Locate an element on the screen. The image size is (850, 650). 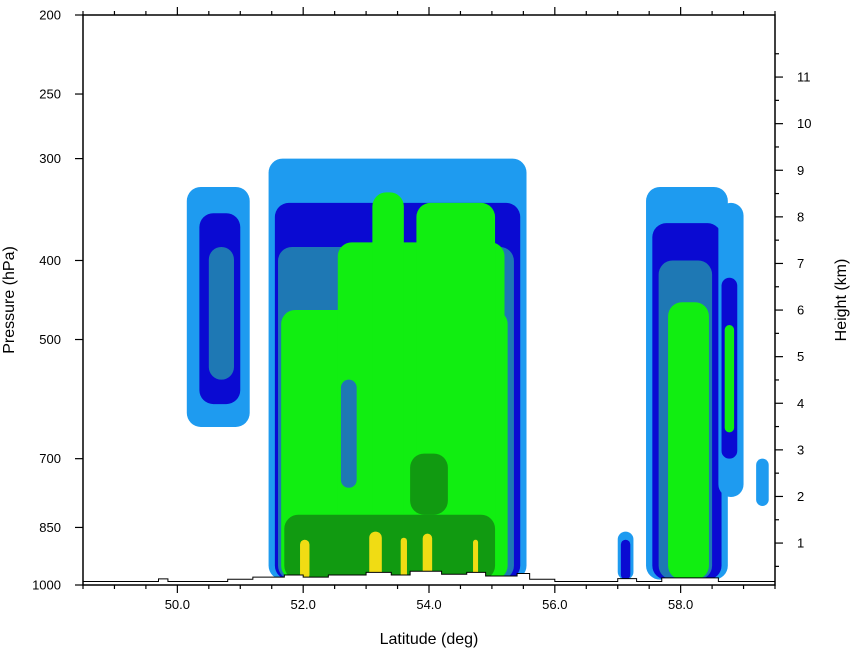
y-tick-label: 200 is located at coordinates (50, 15).